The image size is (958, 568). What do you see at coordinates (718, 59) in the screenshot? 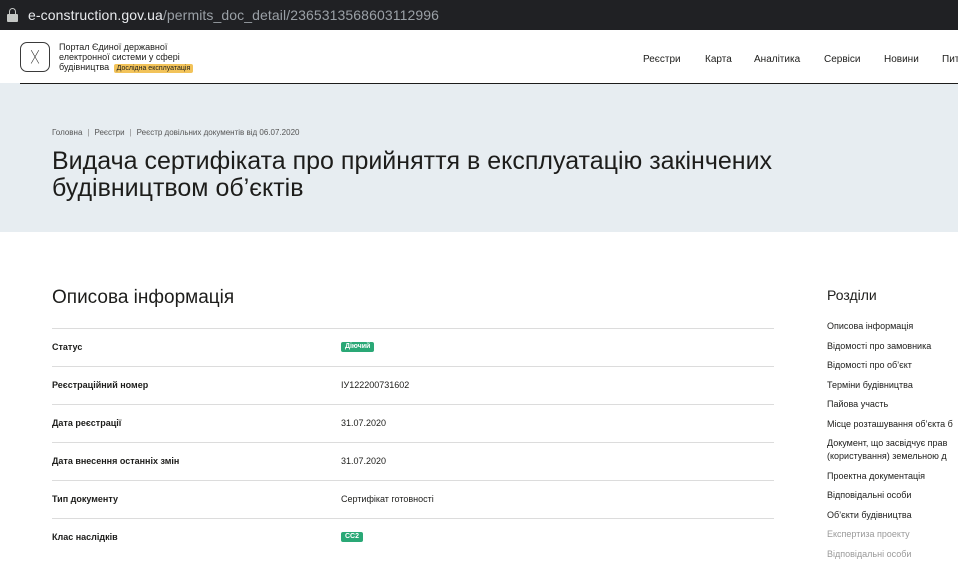
I see `nav-item-map: Карта` at bounding box center [718, 59].